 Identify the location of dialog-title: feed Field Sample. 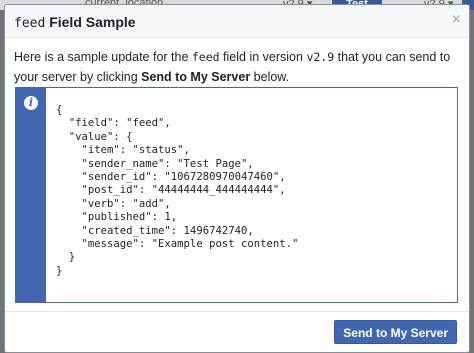
(75, 22).